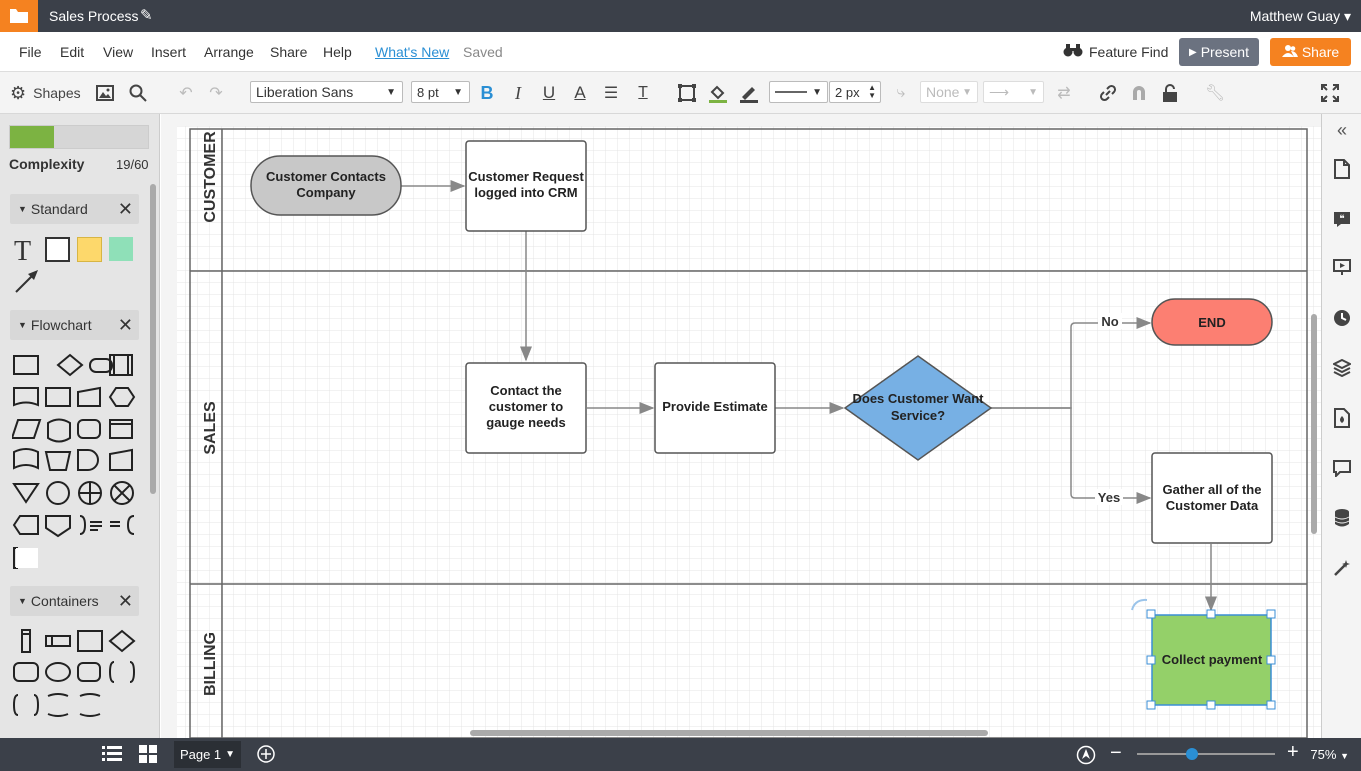 The width and height of the screenshot is (1361, 771). I want to click on menu-insert: Insert, so click(168, 52).